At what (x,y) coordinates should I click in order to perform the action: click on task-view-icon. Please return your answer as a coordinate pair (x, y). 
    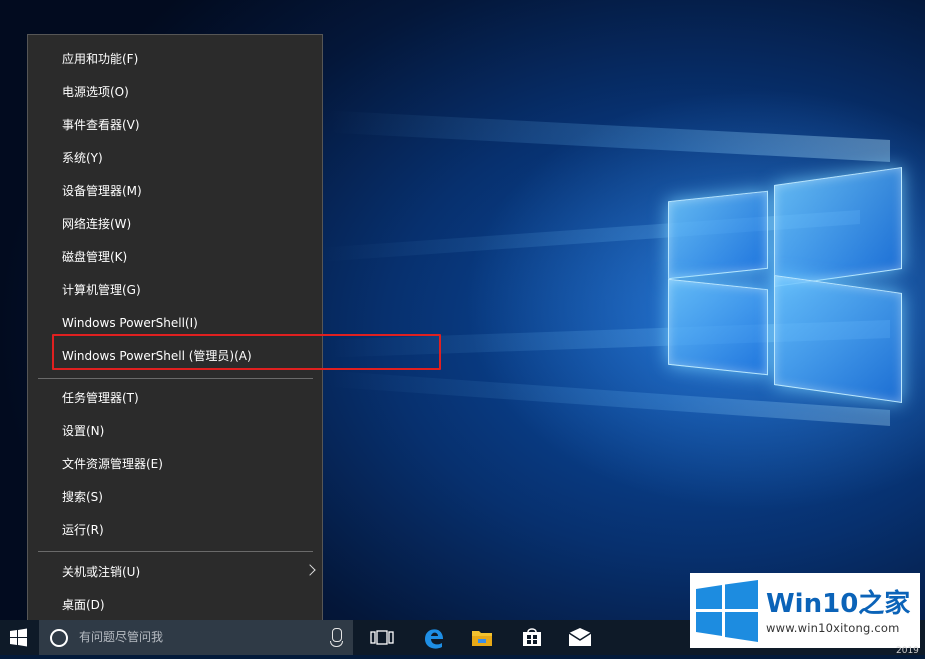
    Looking at the image, I should click on (382, 637).